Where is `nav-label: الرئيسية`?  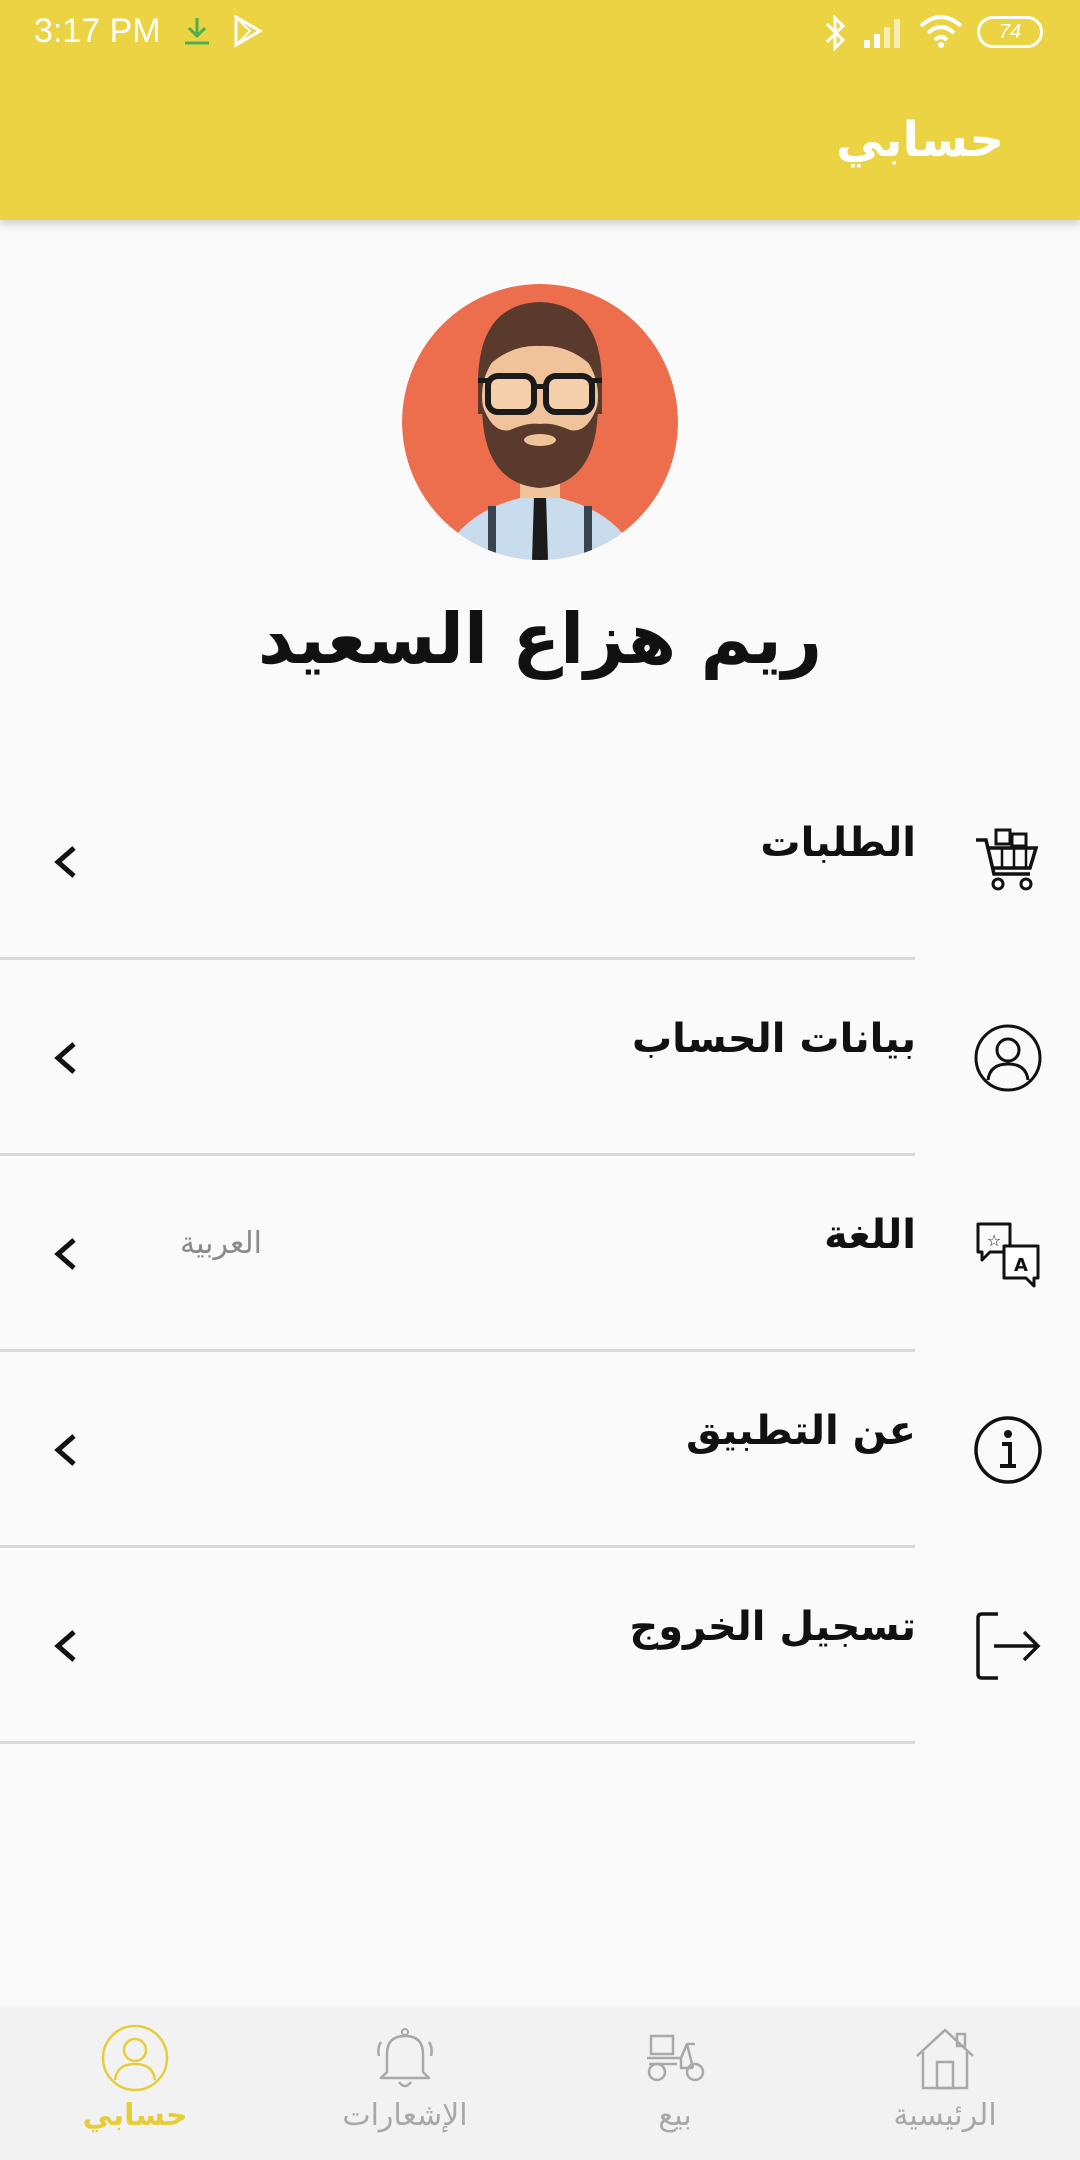
nav-label: الرئيسية is located at coordinates (945, 2115).